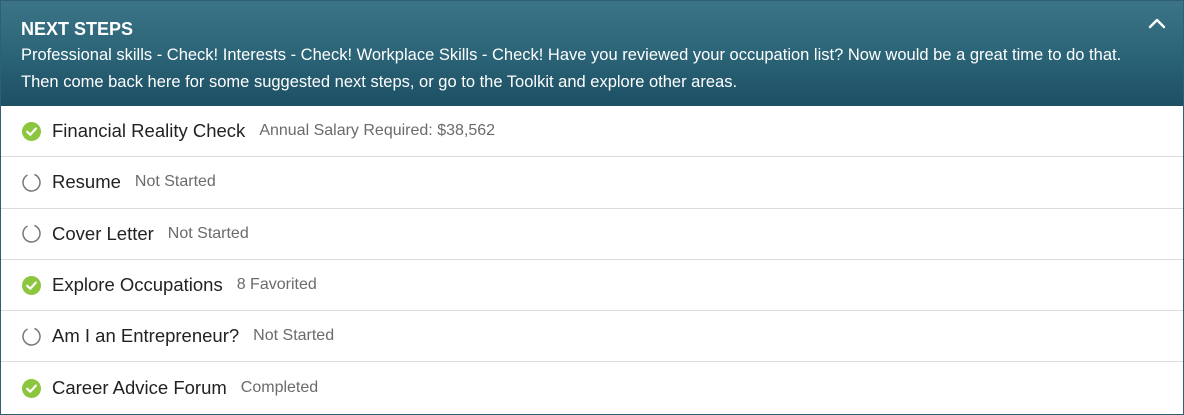  Describe the element at coordinates (139, 388) in the screenshot. I see `step-label: Career Advice Forum` at that location.